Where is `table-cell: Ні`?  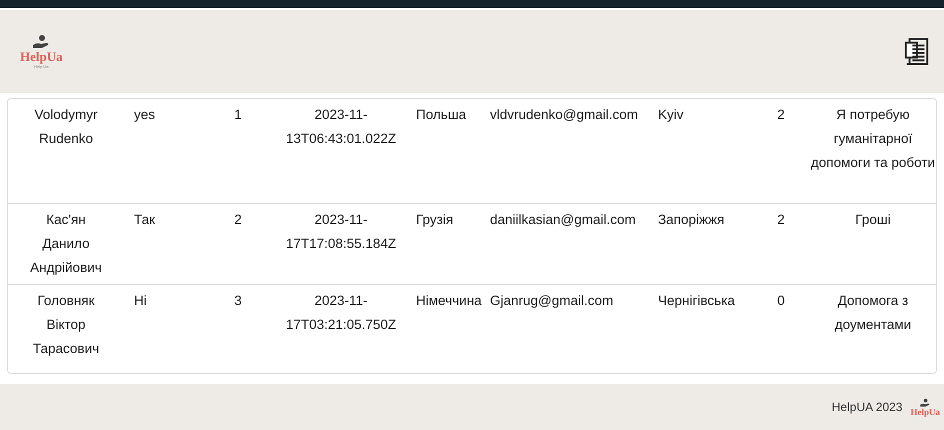 table-cell: Ні is located at coordinates (140, 300).